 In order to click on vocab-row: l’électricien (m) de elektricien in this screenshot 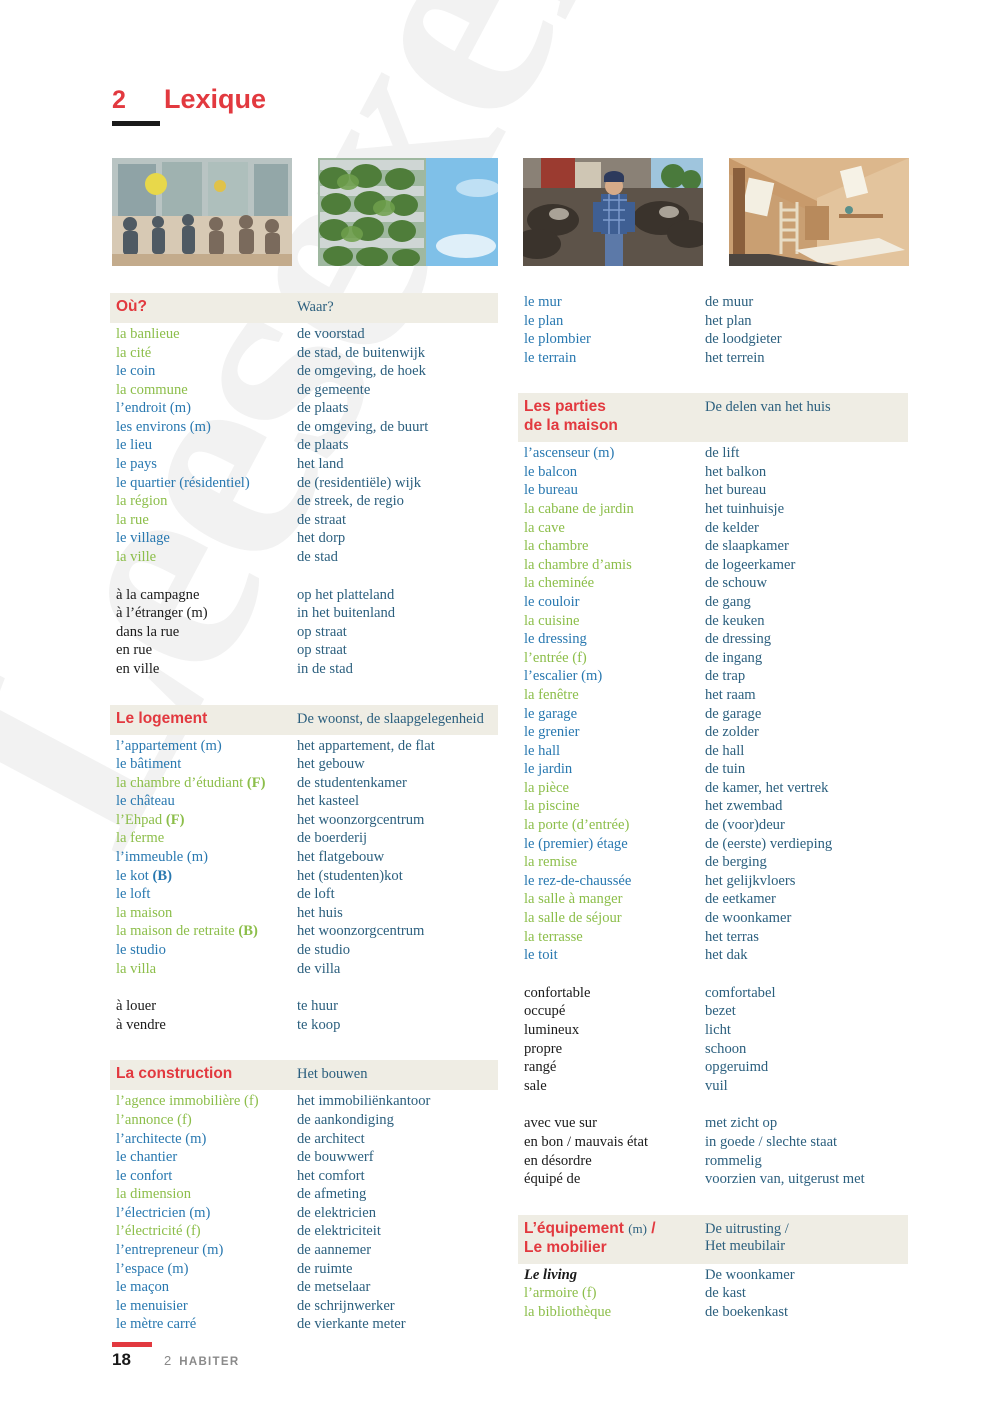, I will do `click(304, 1213)`.